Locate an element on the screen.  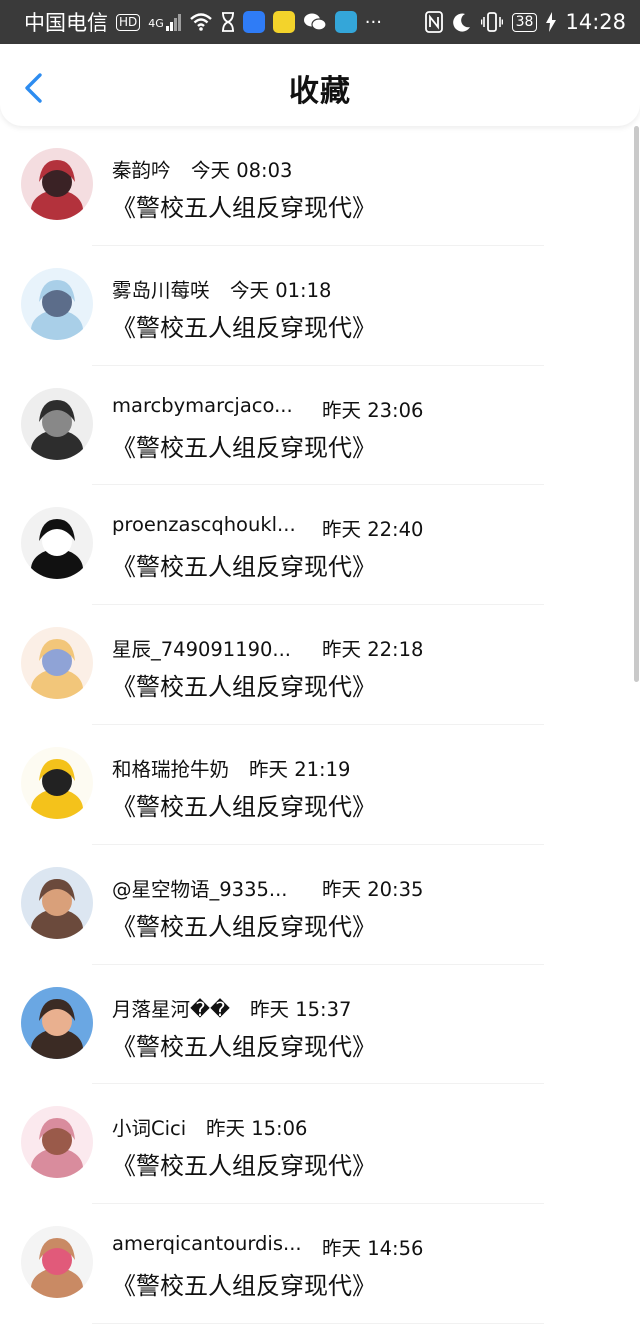
favorite-time: 昨天 22:18 is located at coordinates (373, 650).